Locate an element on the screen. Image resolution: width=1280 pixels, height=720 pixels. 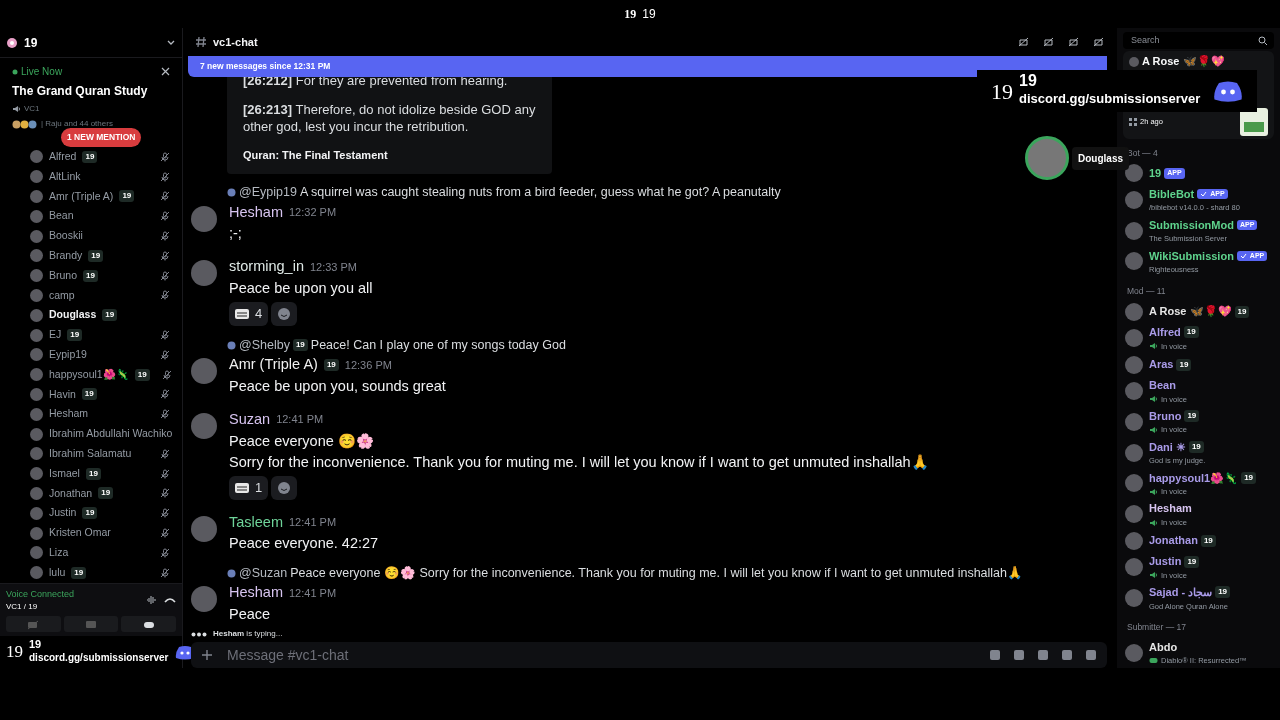
smiley-icon is located at coordinates (284, 487).